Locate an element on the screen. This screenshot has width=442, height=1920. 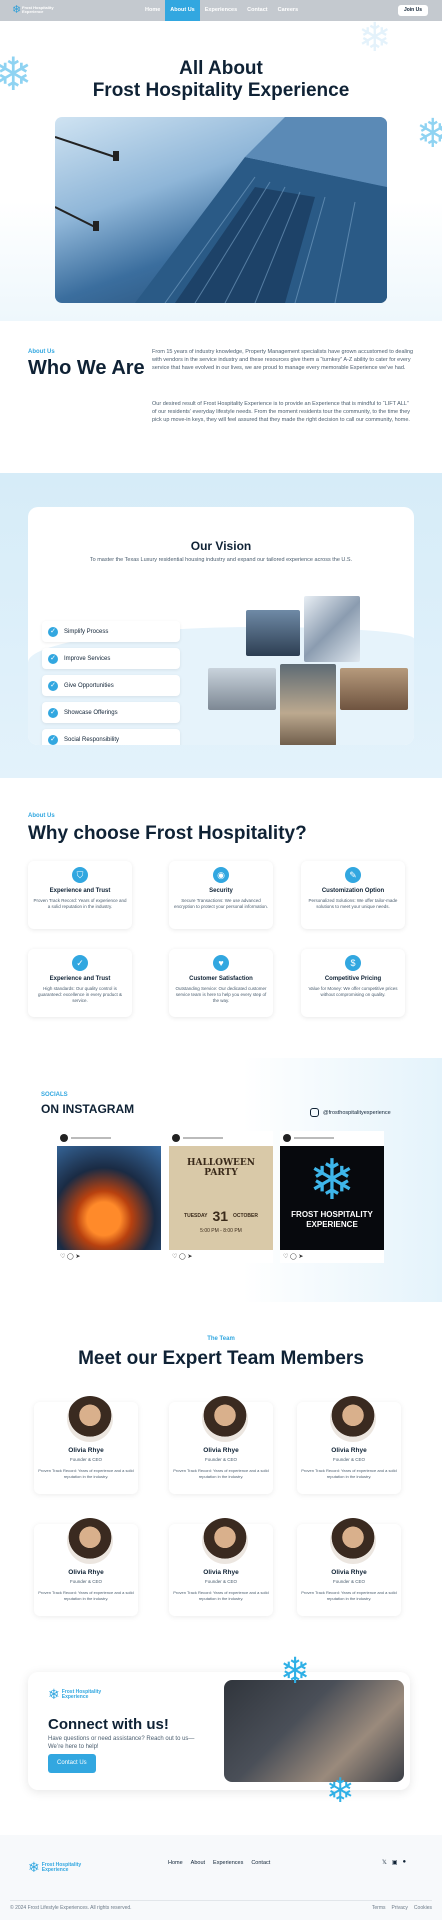
privacy-link: Privacy is located at coordinates (400, 1908).